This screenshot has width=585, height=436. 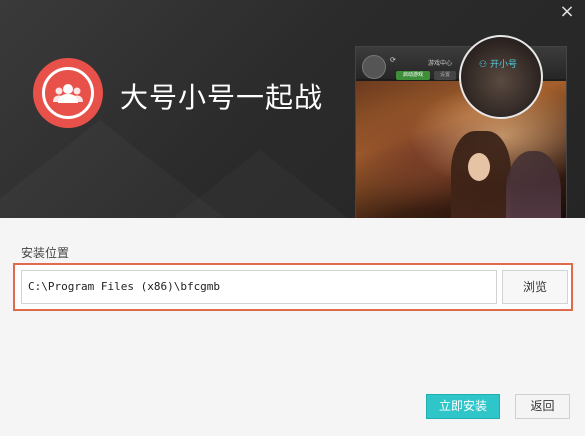 What do you see at coordinates (45, 253) in the screenshot?
I see `install-location-label: 安装位置` at bounding box center [45, 253].